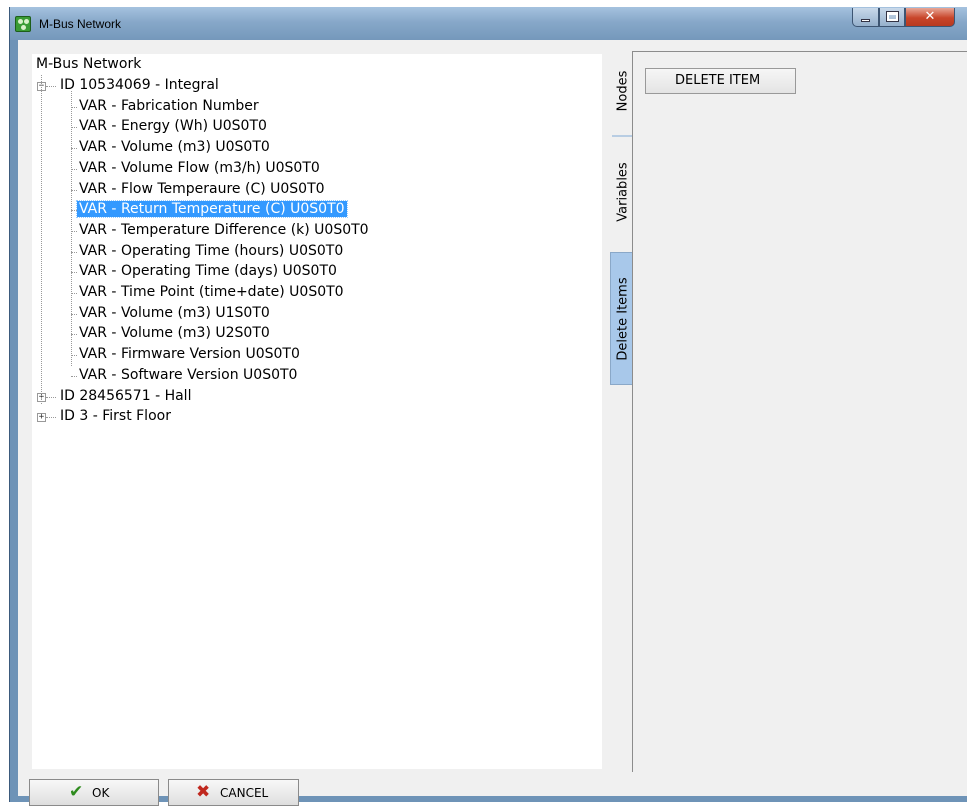 This screenshot has width=967, height=808. I want to click on tree-root-label: M-Bus Network, so click(88, 64).